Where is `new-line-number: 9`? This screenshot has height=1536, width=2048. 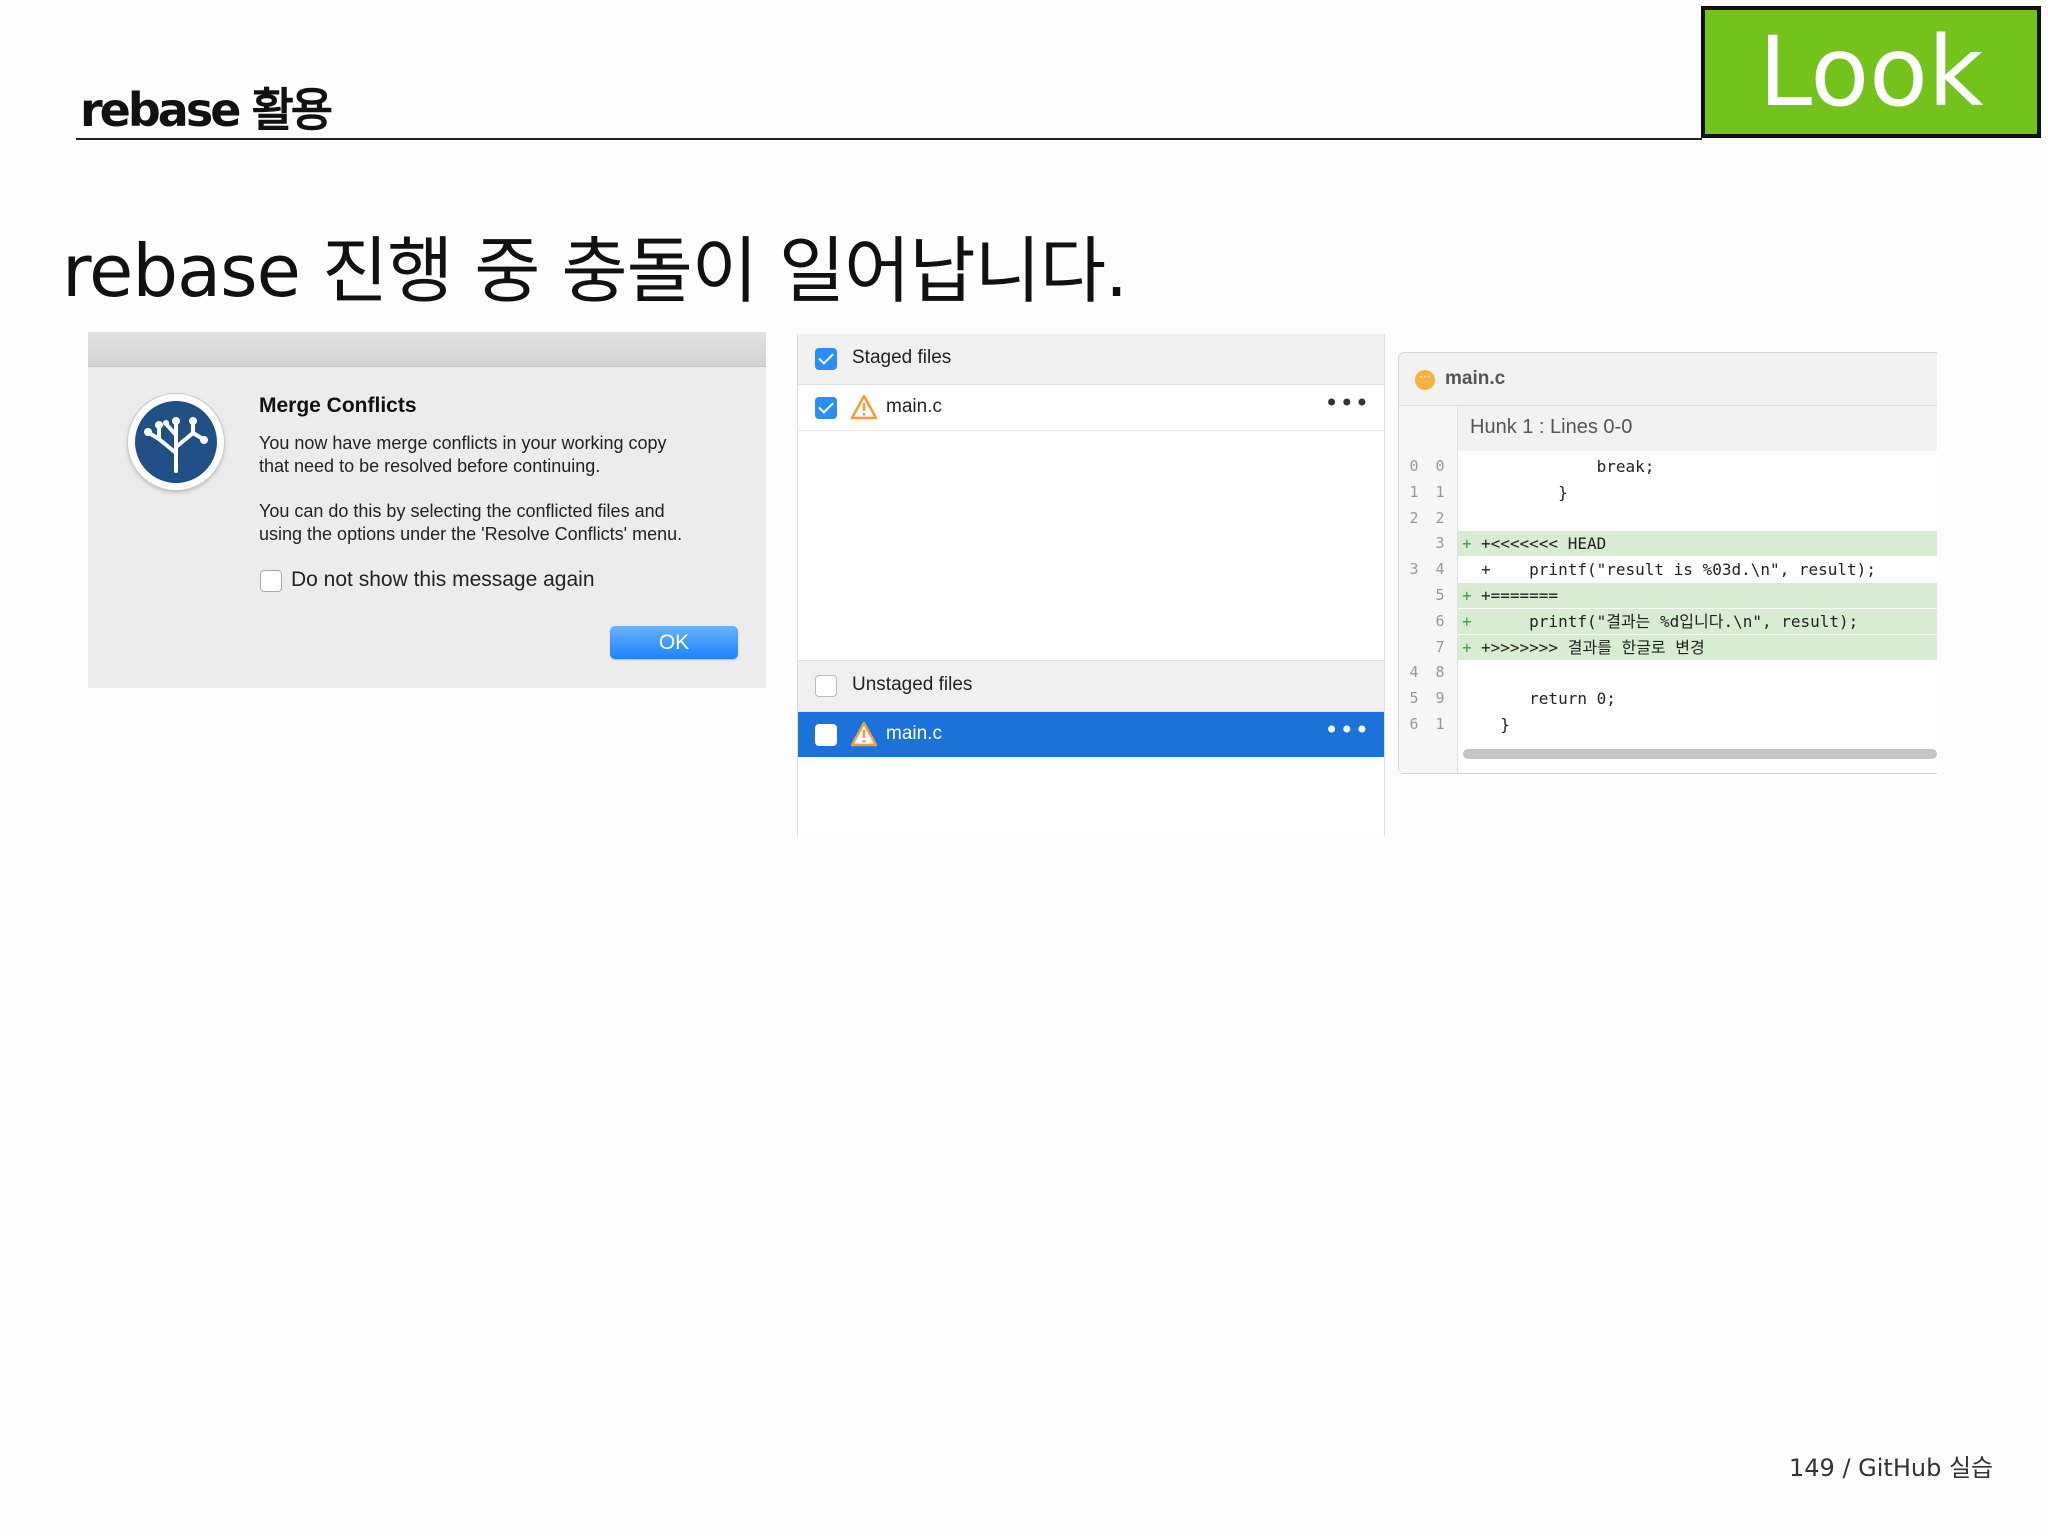
new-line-number: 9 is located at coordinates (1440, 698).